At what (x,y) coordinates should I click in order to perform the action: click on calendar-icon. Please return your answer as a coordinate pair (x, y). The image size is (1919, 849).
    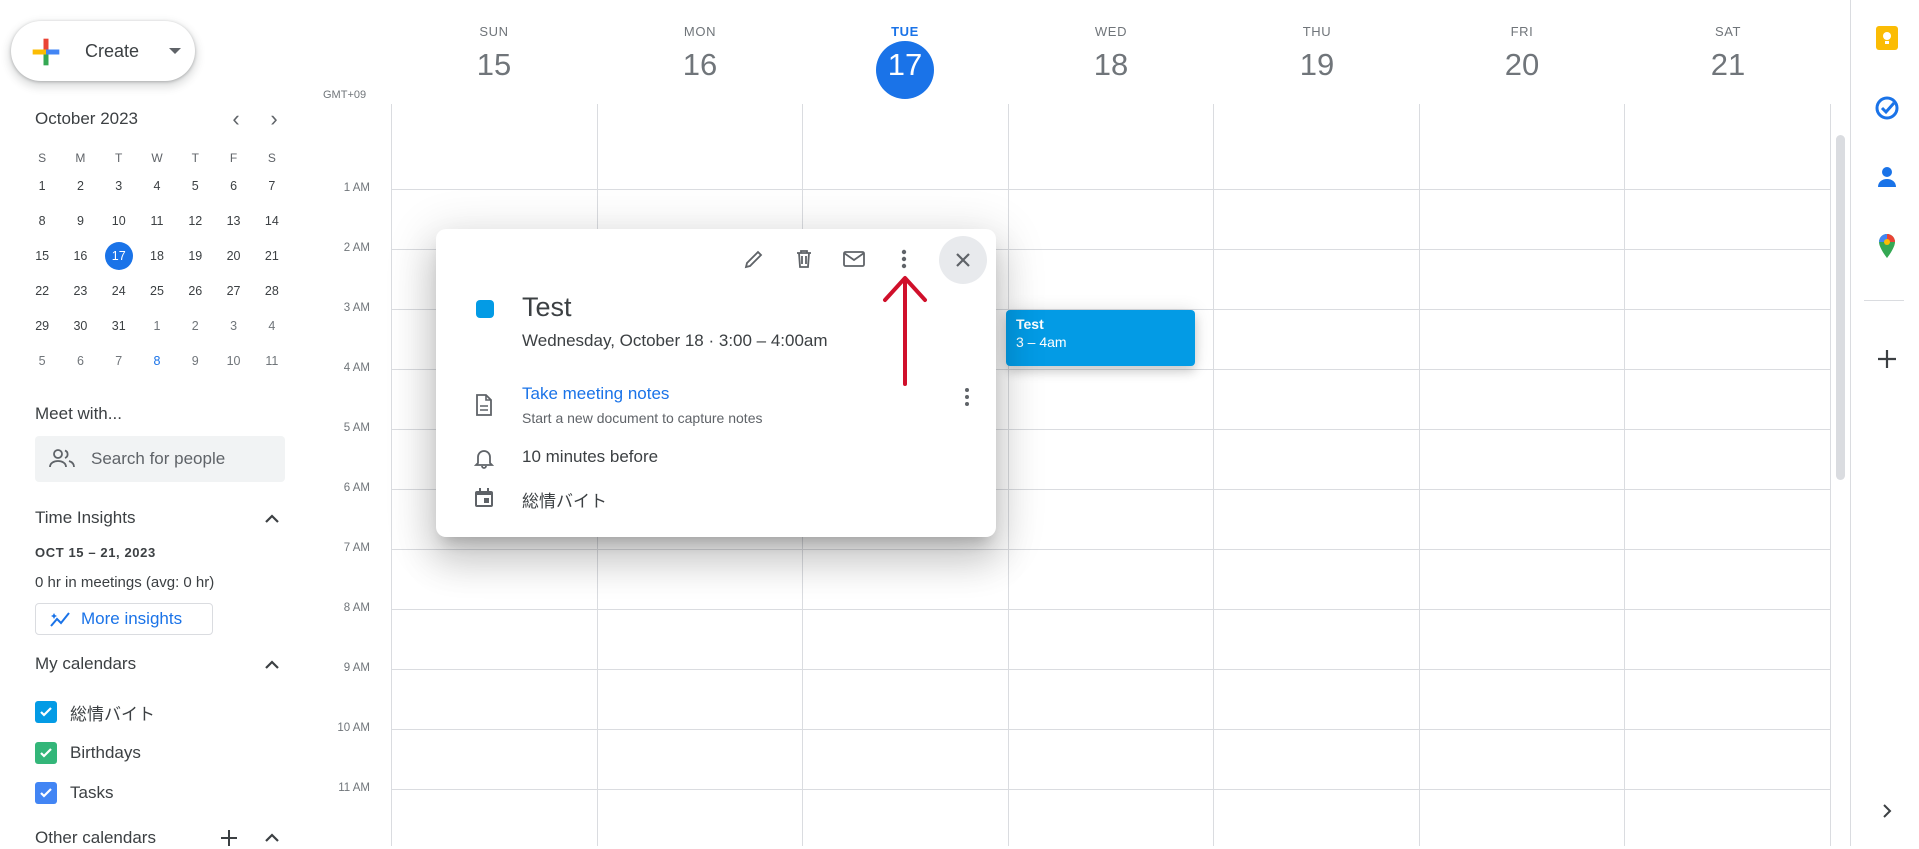
    Looking at the image, I should click on (484, 498).